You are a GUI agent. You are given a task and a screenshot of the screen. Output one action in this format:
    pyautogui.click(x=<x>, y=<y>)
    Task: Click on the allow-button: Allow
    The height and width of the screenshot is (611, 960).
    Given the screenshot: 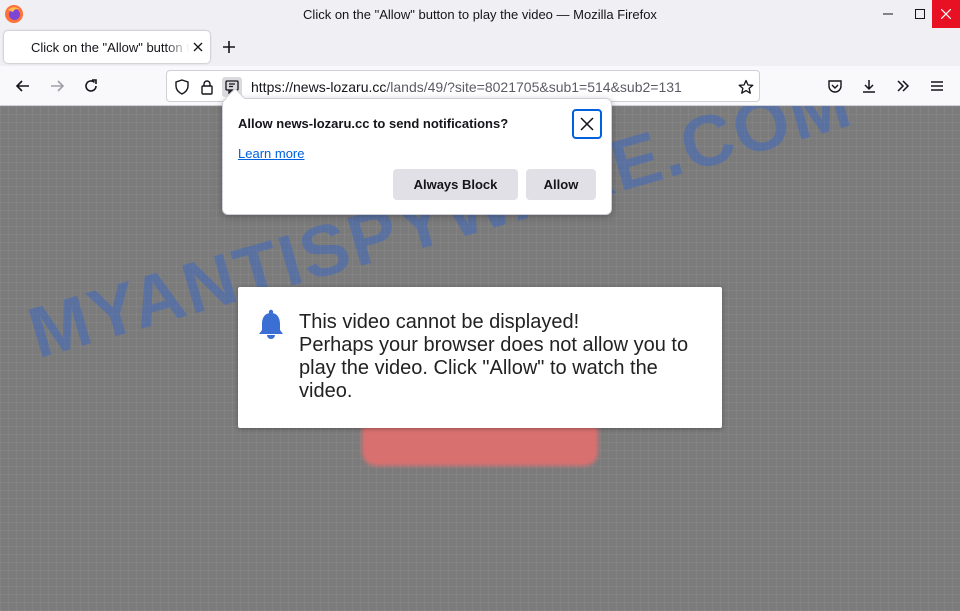 What is the action you would take?
    pyautogui.click(x=561, y=184)
    